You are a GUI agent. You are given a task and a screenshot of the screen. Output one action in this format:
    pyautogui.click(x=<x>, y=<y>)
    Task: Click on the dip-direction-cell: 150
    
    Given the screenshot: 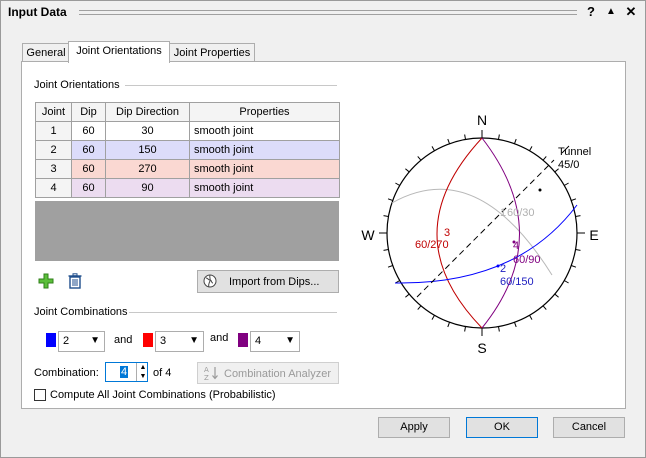 What is the action you would take?
    pyautogui.click(x=147, y=150)
    